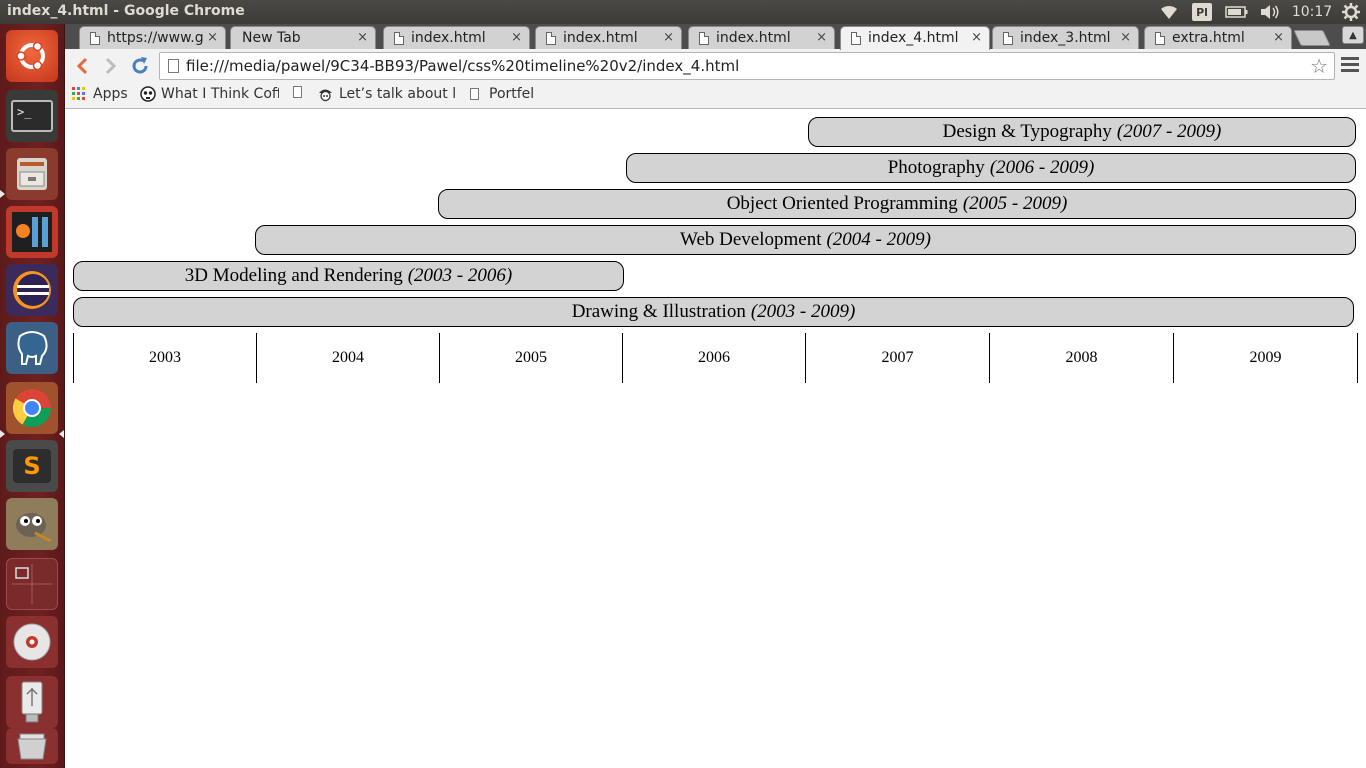 The height and width of the screenshot is (768, 1366). Describe the element at coordinates (325, 95) in the screenshot. I see `pirate-icon` at that location.